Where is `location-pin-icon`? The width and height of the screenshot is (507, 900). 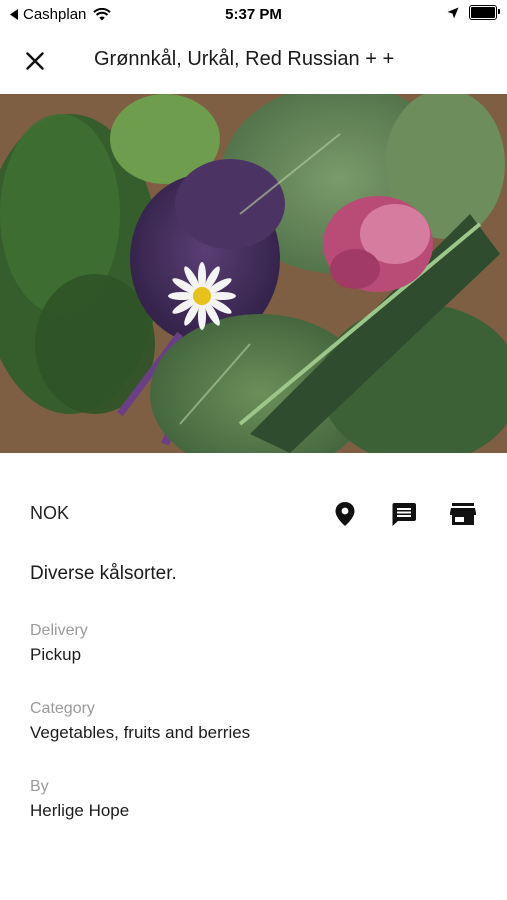
location-pin-icon is located at coordinates (345, 514).